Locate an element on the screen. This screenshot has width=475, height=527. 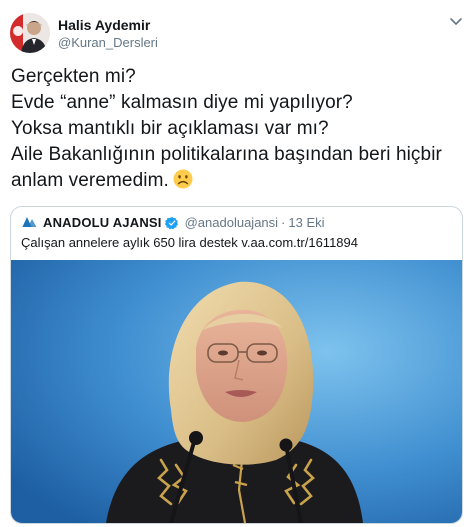
quote-header: ANADOLU AJANSI @anadoluajansi · 13 Eki is located at coordinates (173, 223).